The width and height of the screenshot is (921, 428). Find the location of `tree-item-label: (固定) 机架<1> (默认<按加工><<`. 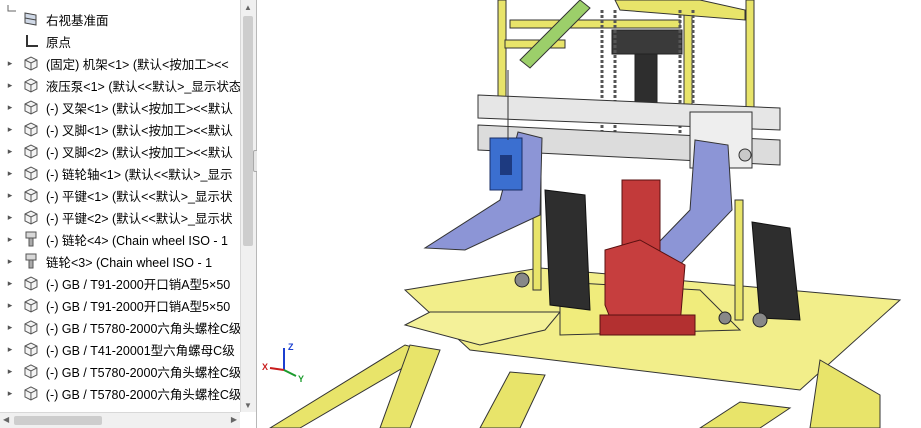

tree-item-label: (固定) 机架<1> (默认<按加工><< is located at coordinates (137, 64).